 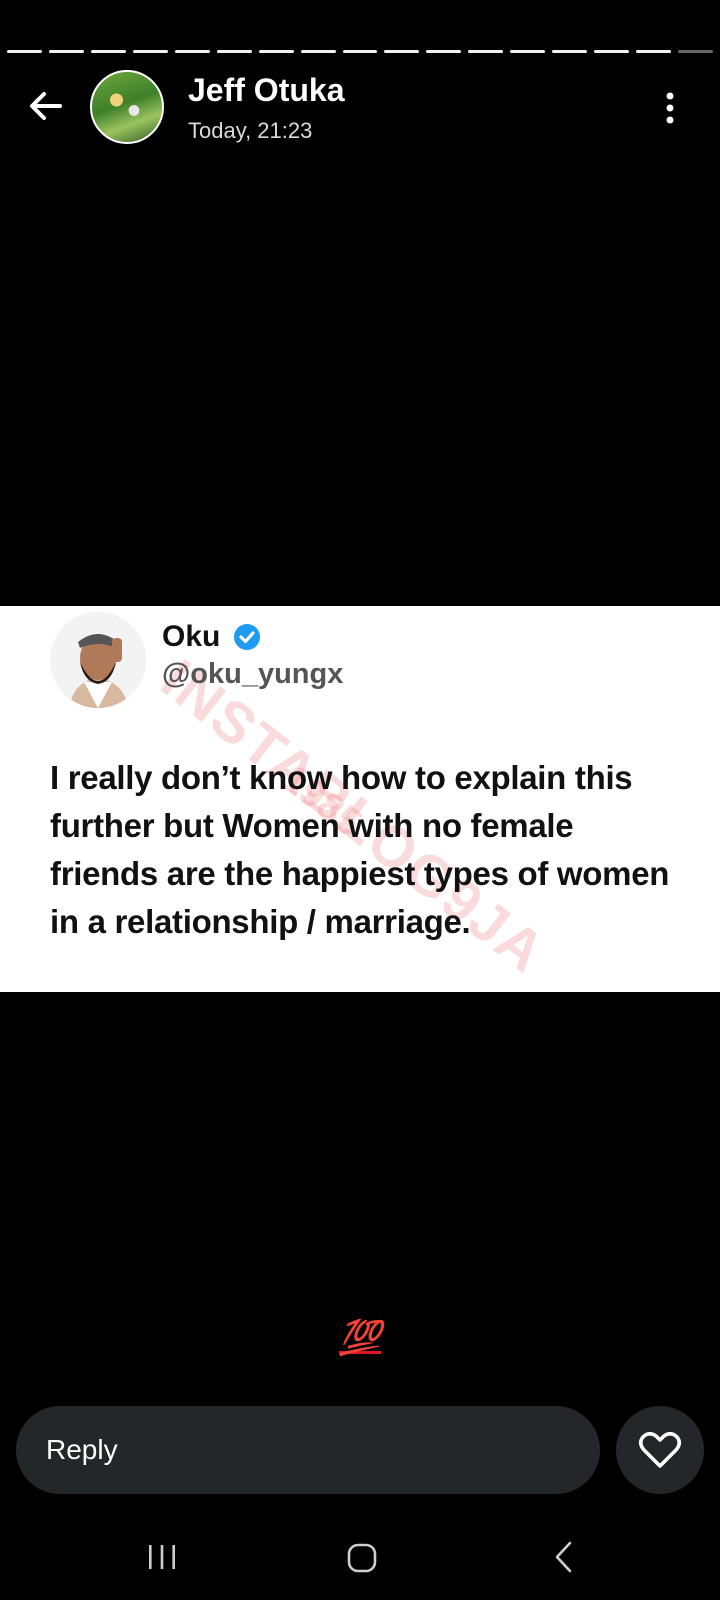 I want to click on home-icon, so click(x=362, y=1558).